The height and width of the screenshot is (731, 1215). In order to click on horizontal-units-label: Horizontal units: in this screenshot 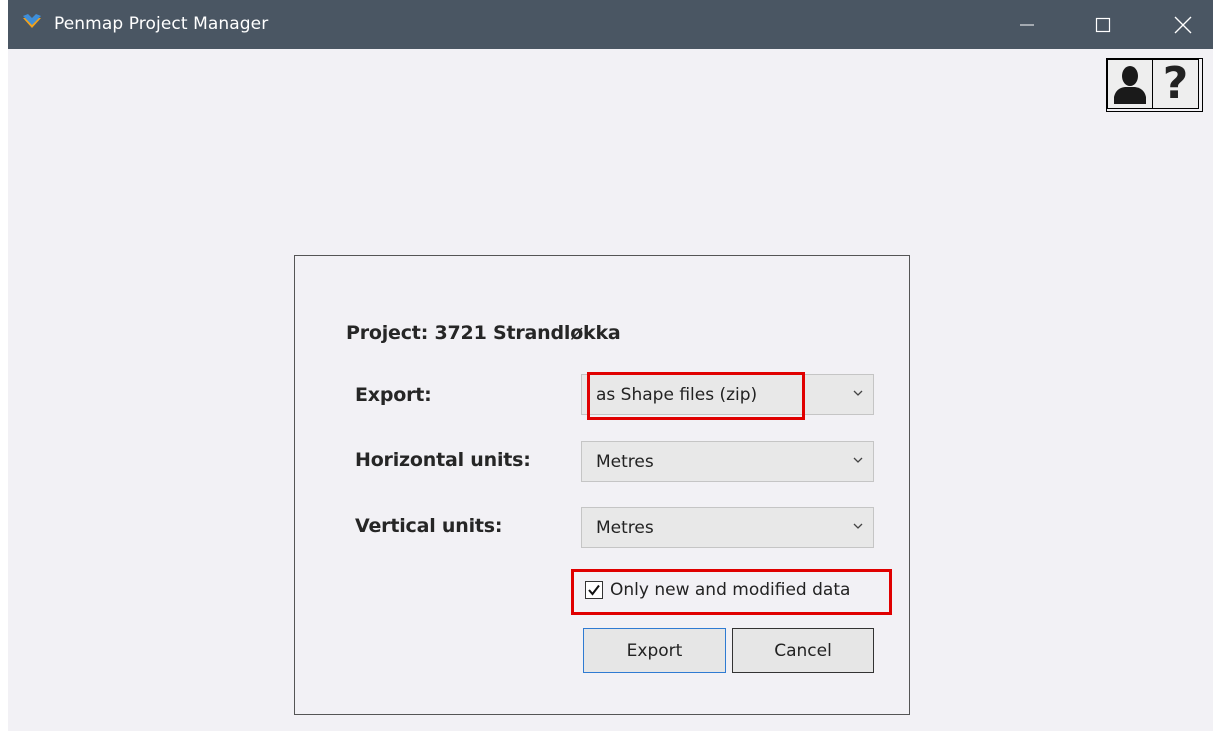, I will do `click(443, 460)`.